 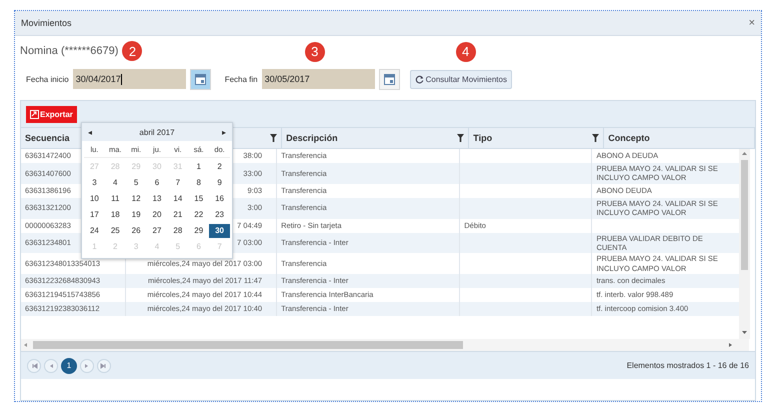 What do you see at coordinates (132, 51) in the screenshot?
I see `step-marker: 2` at bounding box center [132, 51].